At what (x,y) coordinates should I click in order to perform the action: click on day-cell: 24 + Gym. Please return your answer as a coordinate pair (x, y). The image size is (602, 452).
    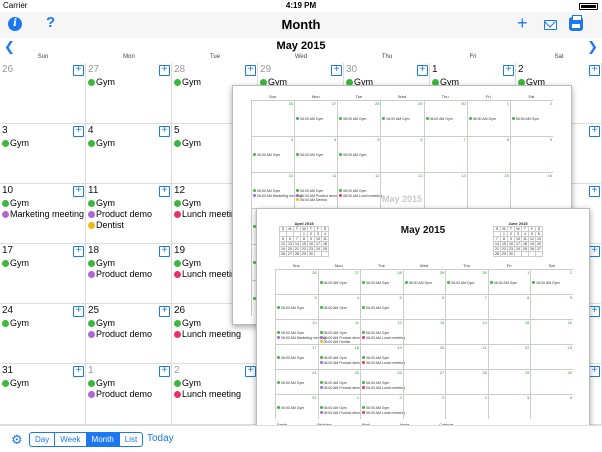
    Looking at the image, I should click on (43, 334).